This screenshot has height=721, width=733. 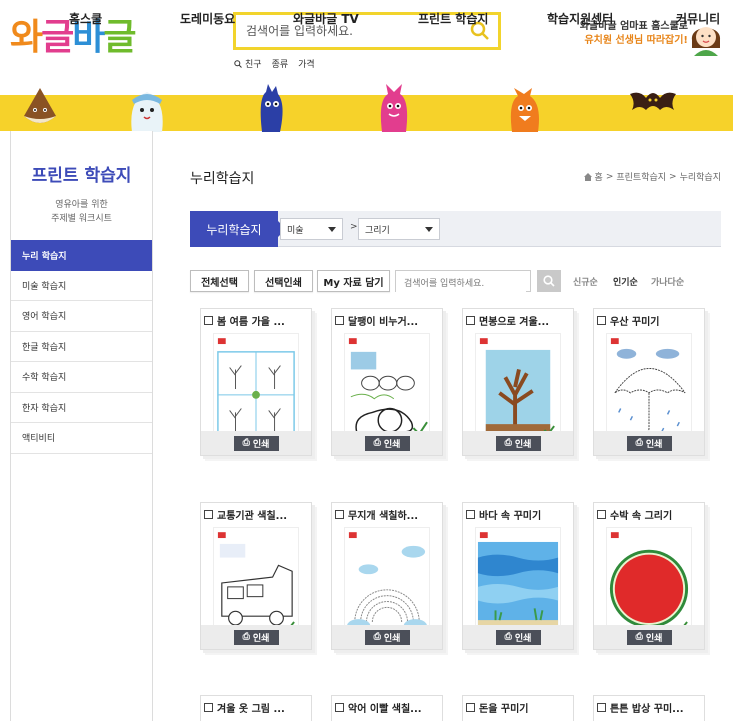 I want to click on select-all-button: 전체선택, so click(x=219, y=281).